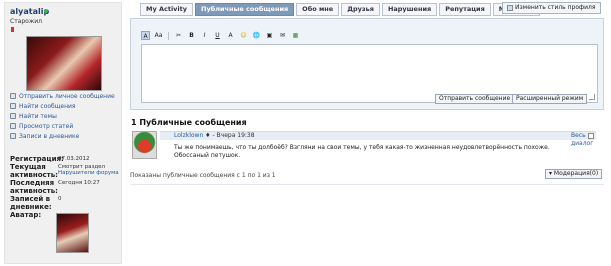 The image size is (611, 266). Describe the element at coordinates (475, 99) in the screenshot. I see `send-message-button: Отправить сообщение` at that location.